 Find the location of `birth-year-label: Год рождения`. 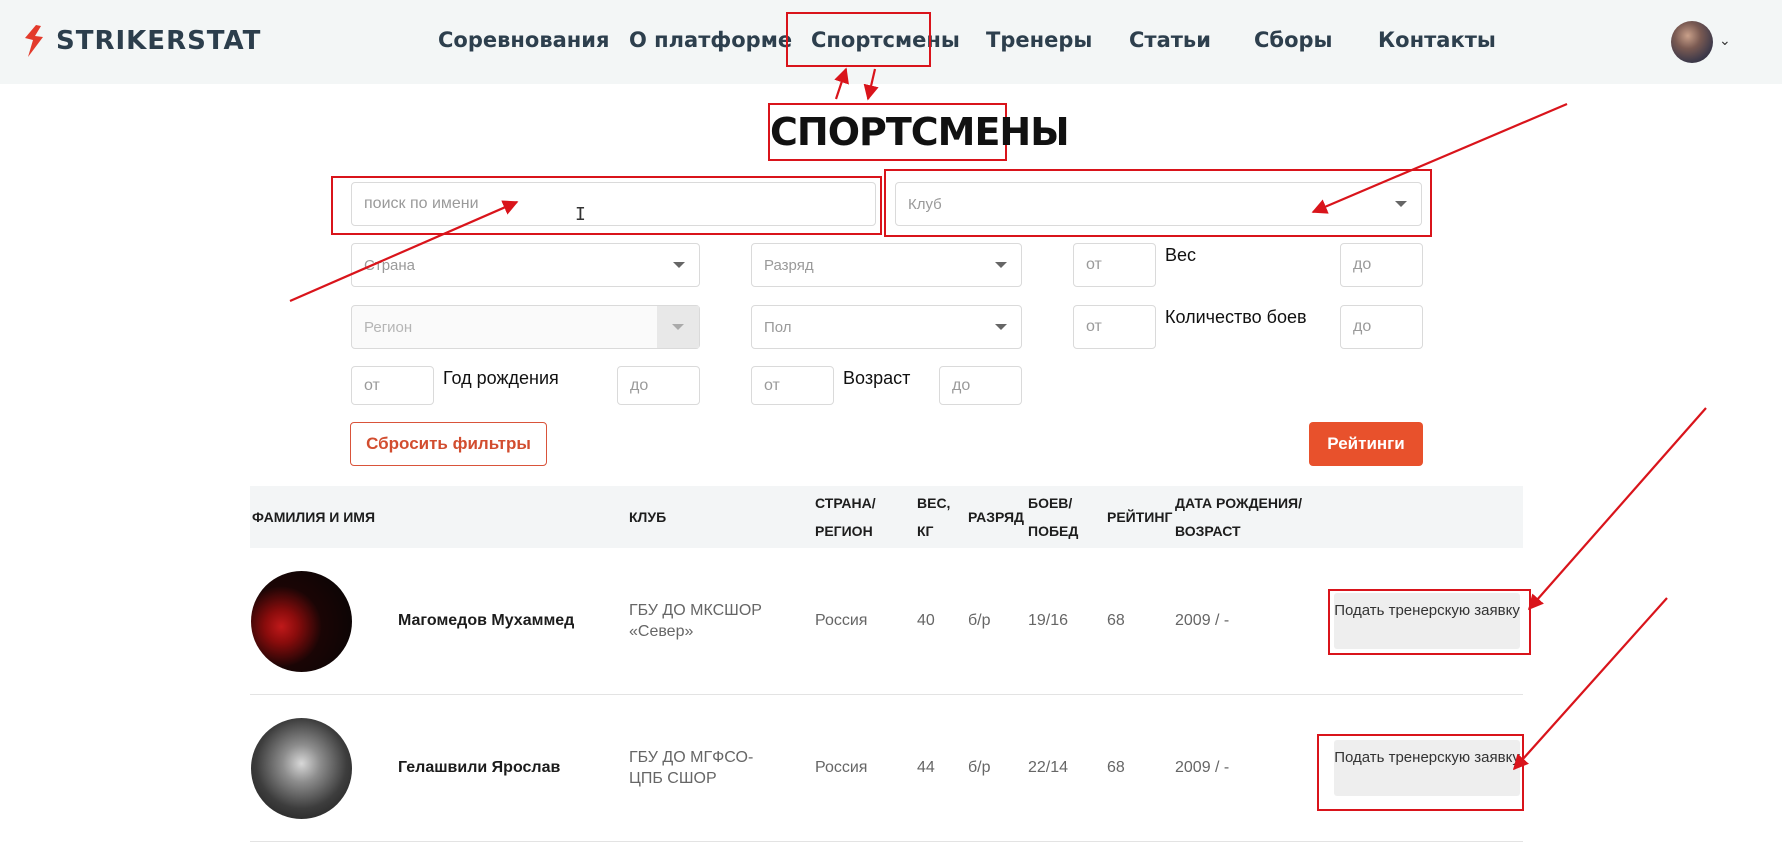

birth-year-label: Год рождения is located at coordinates (501, 378).